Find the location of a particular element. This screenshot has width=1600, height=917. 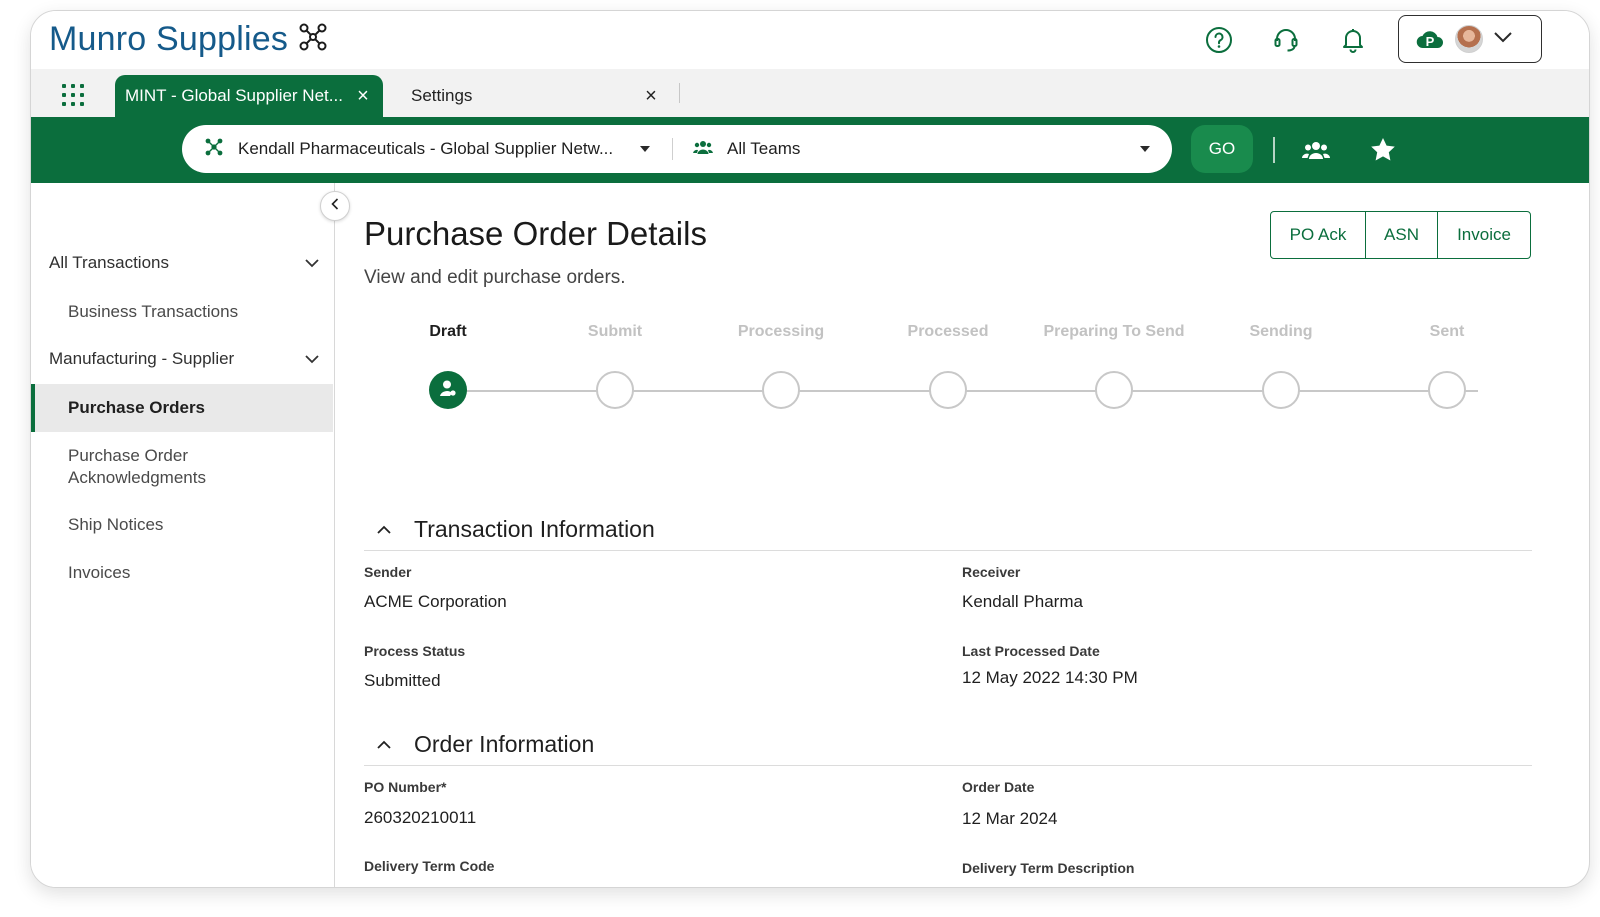

section-title: Transaction Information is located at coordinates (534, 529).